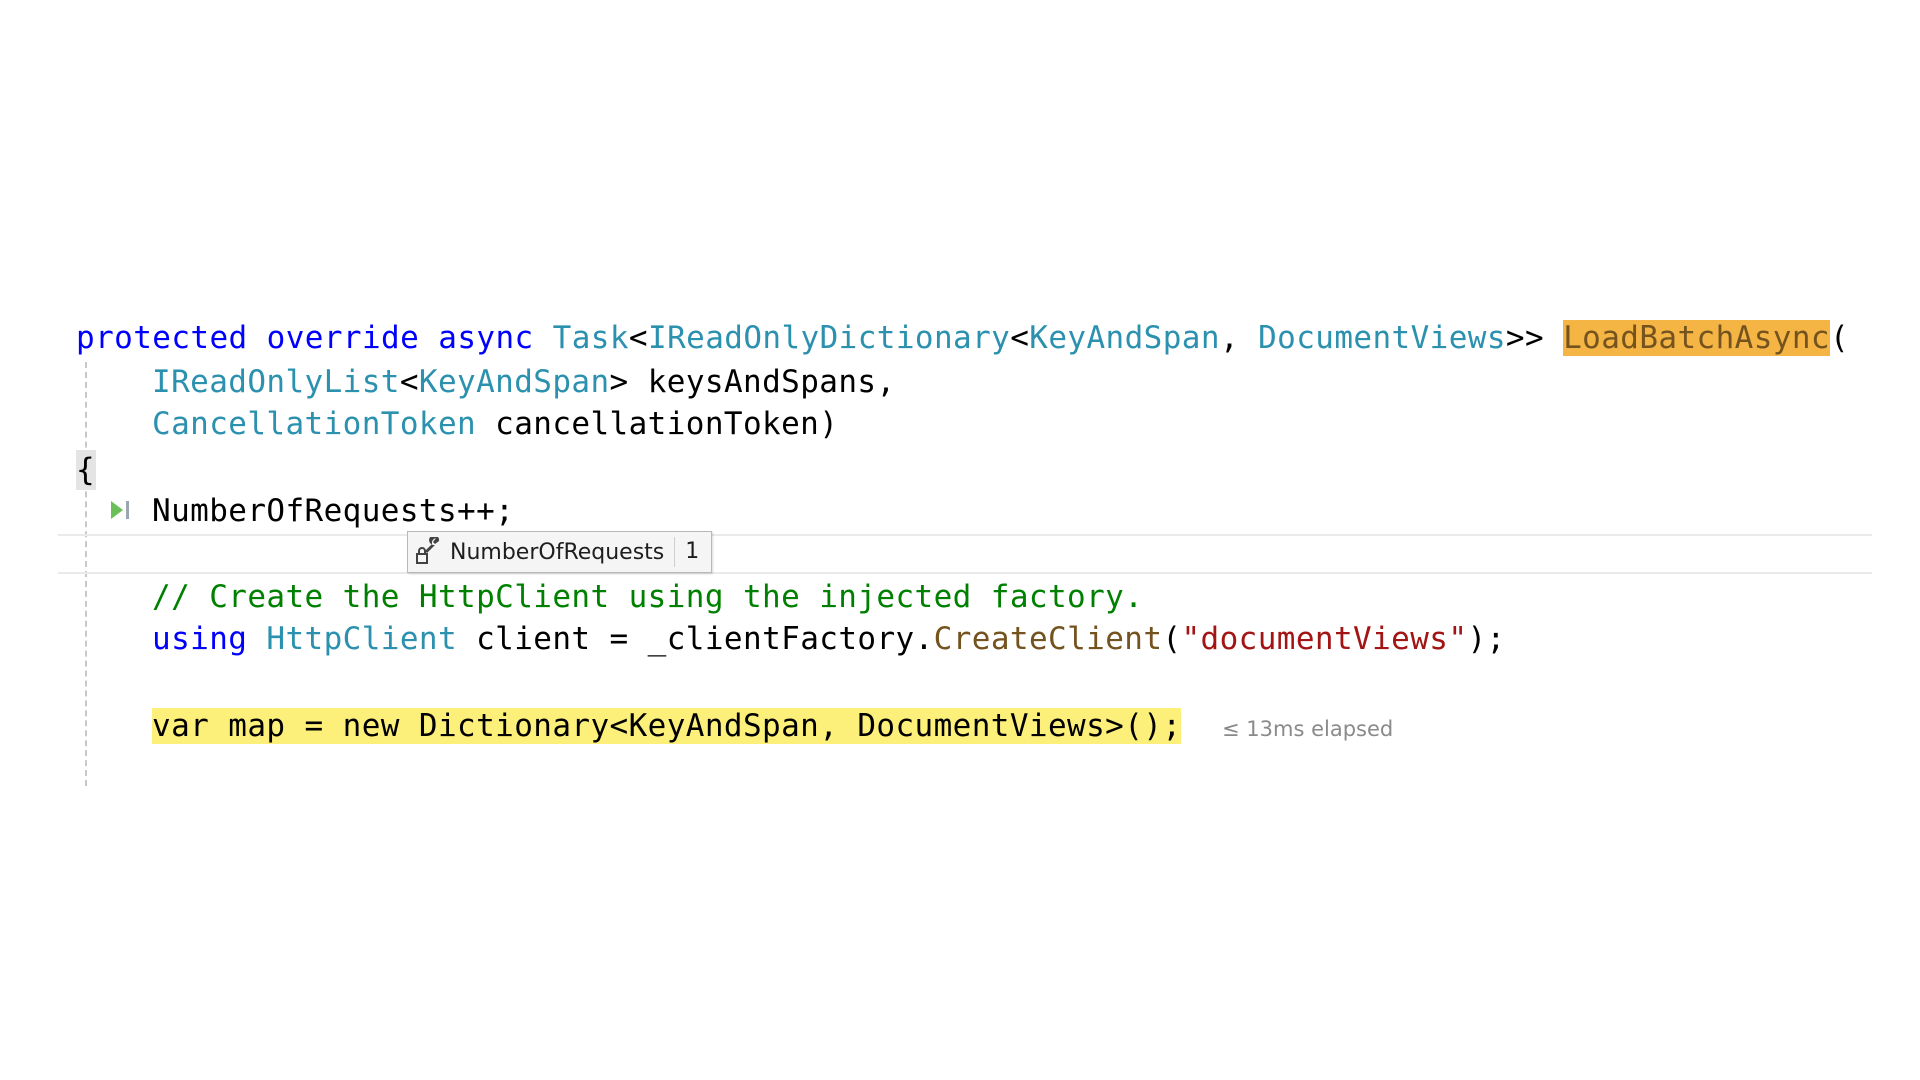  I want to click on code-line-param-keys: IReadOnlyList<KeyAndSpan> keysAndSpans,, so click(524, 382).